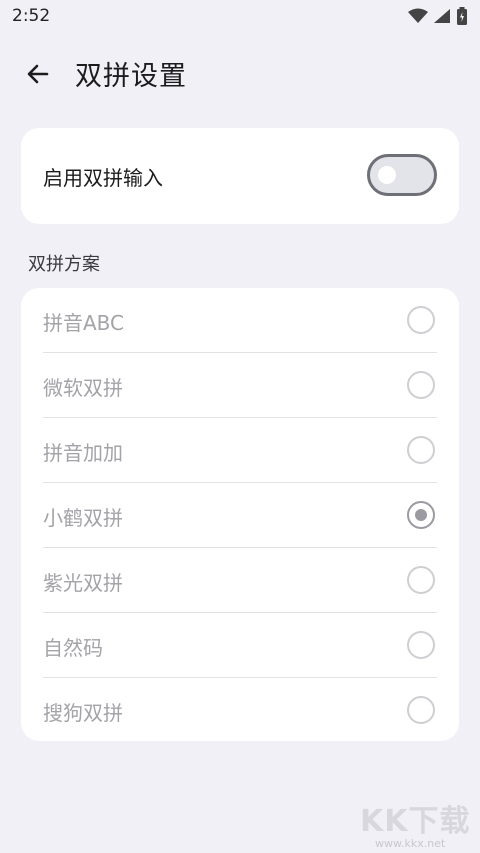  I want to click on status-icons, so click(438, 16).